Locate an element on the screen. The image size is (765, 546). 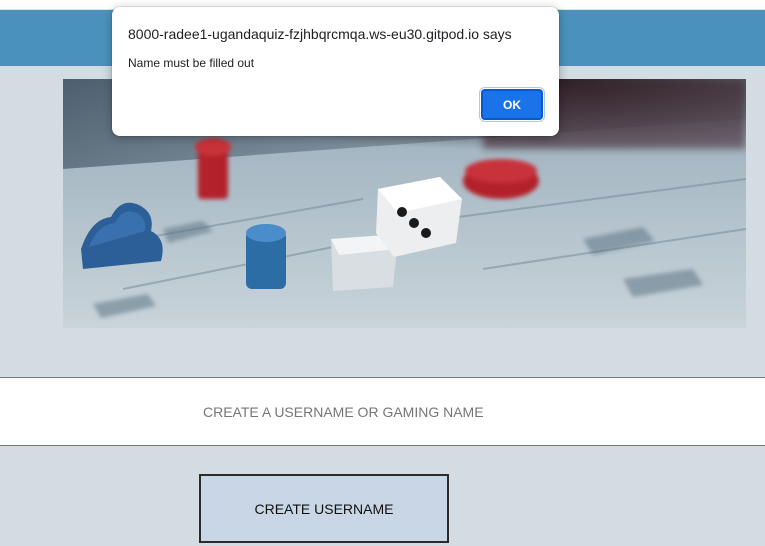
dialog-message: Name must be filled out is located at coordinates (191, 63).